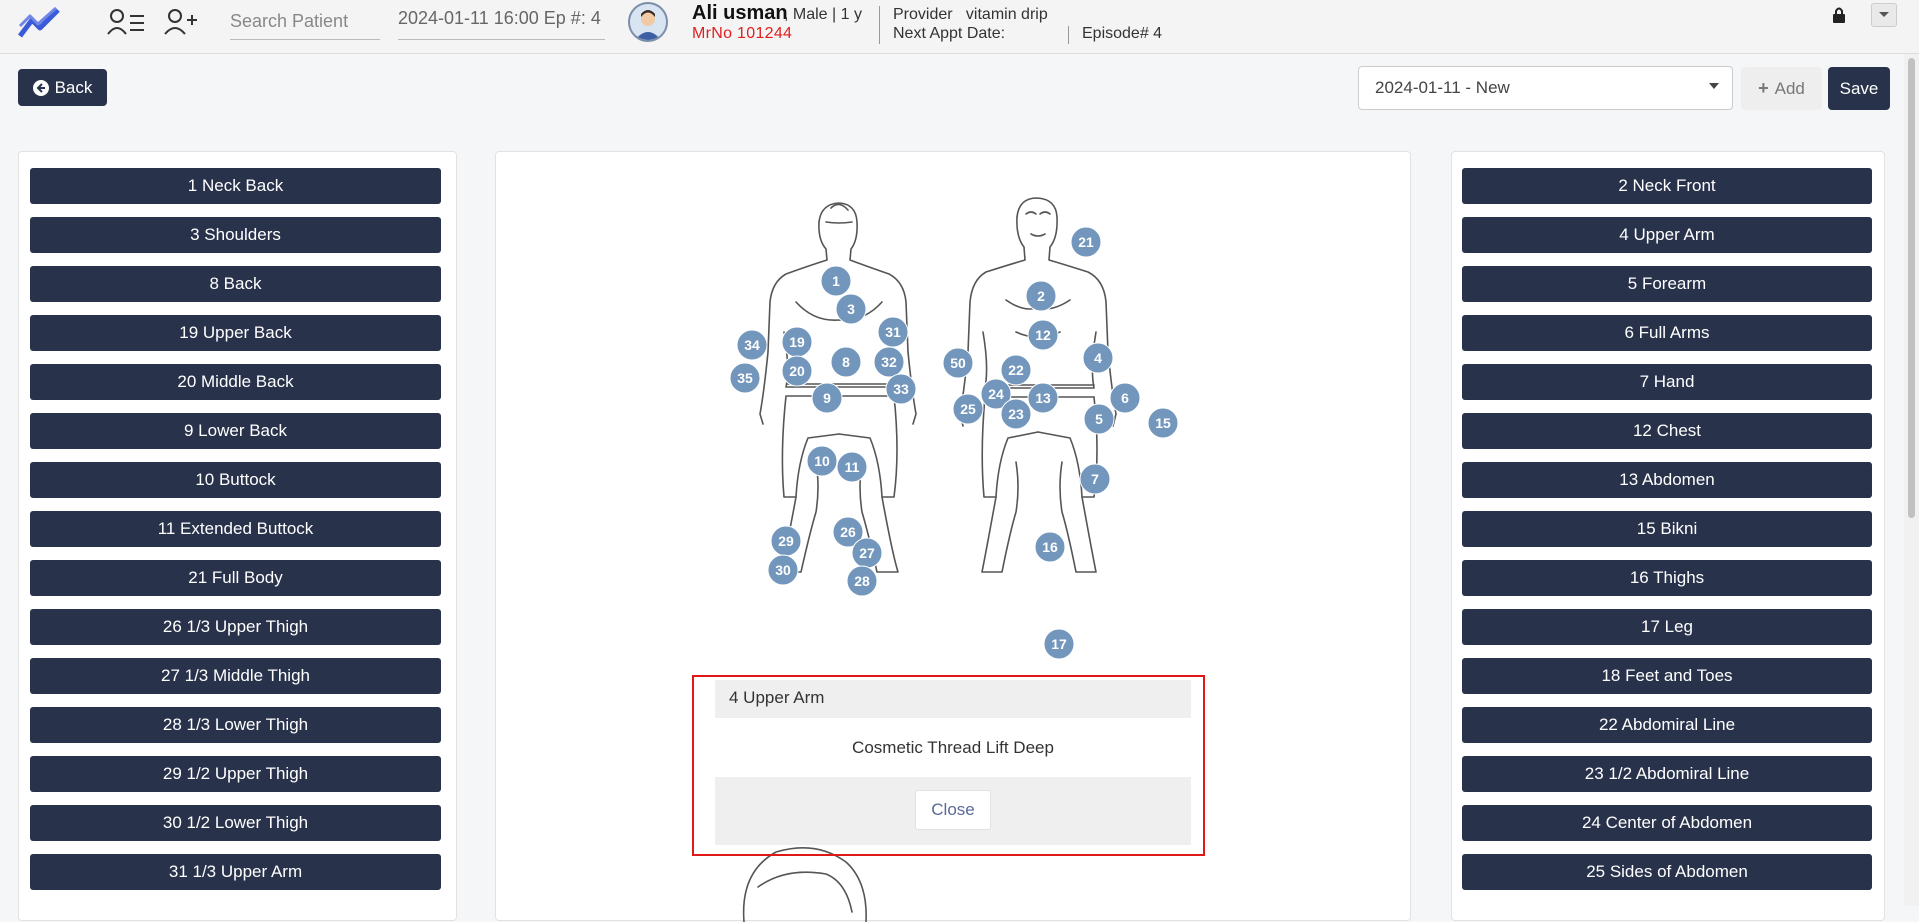  I want to click on body-area-button: 5 Forearm, so click(1667, 284).